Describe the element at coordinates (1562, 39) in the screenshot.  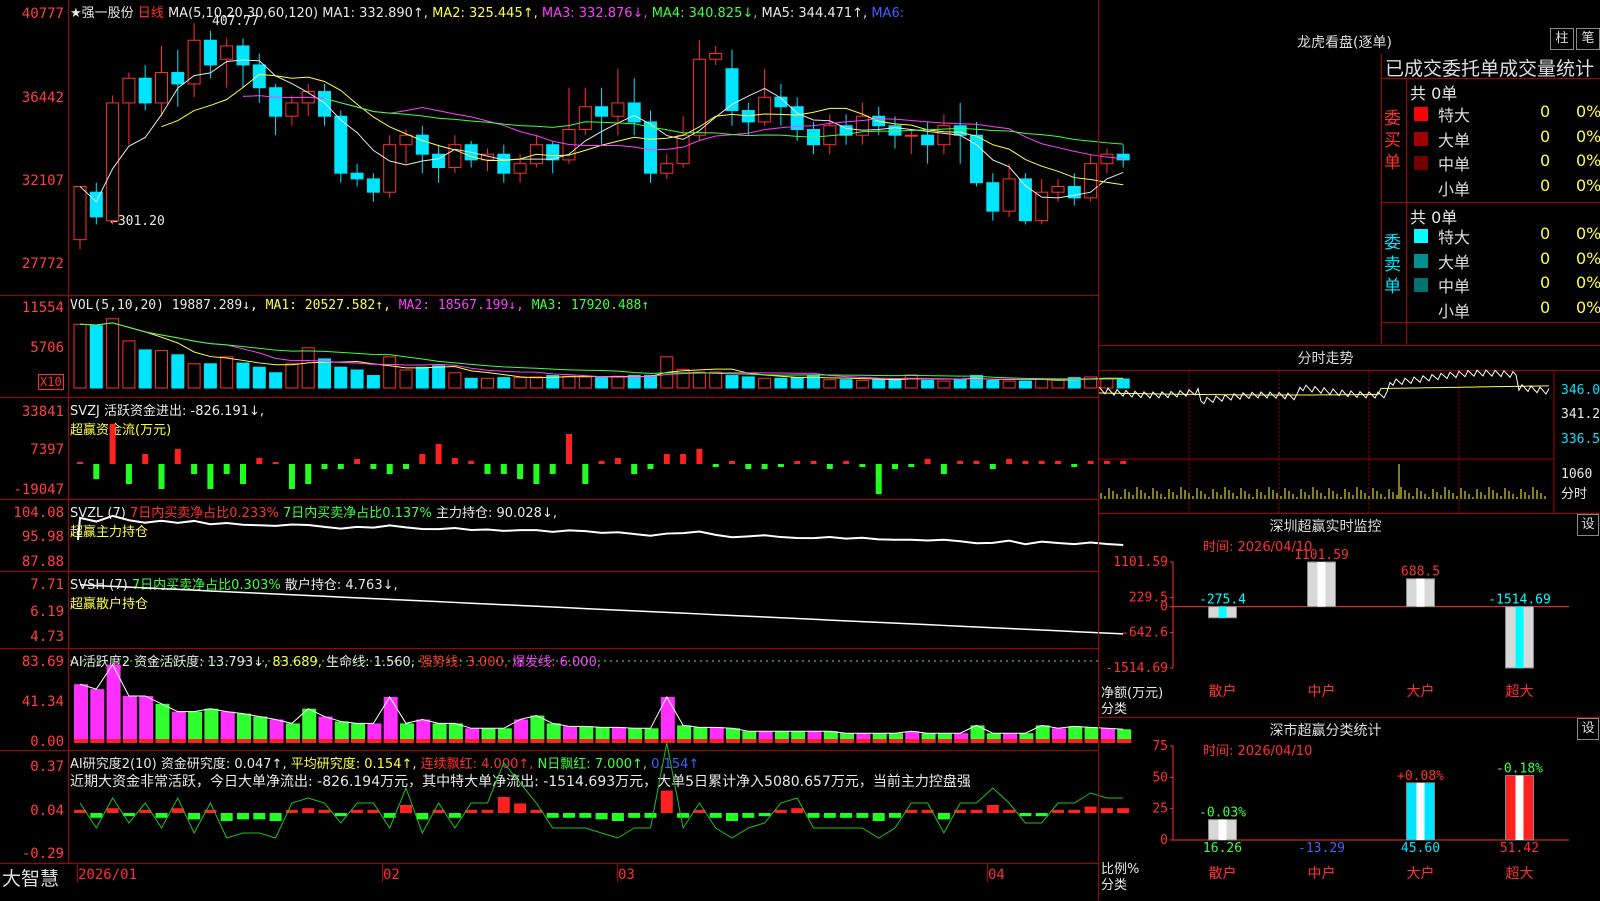
I see `bar-mode-button: 柱` at that location.